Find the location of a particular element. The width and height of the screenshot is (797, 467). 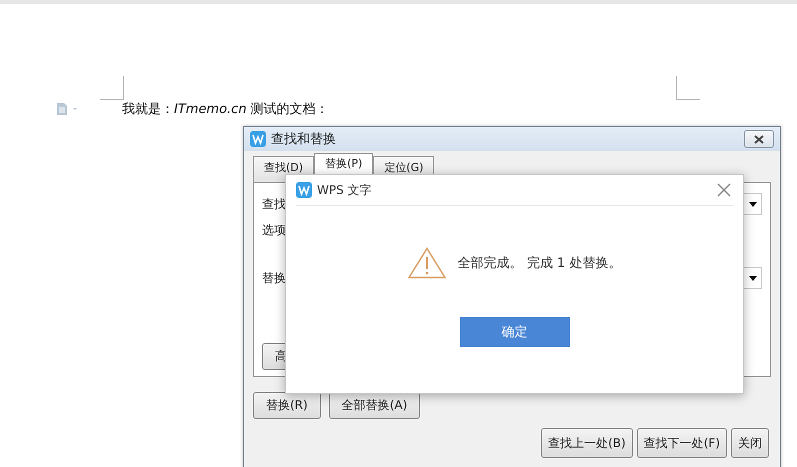

field-label: 查找 is located at coordinates (274, 204).